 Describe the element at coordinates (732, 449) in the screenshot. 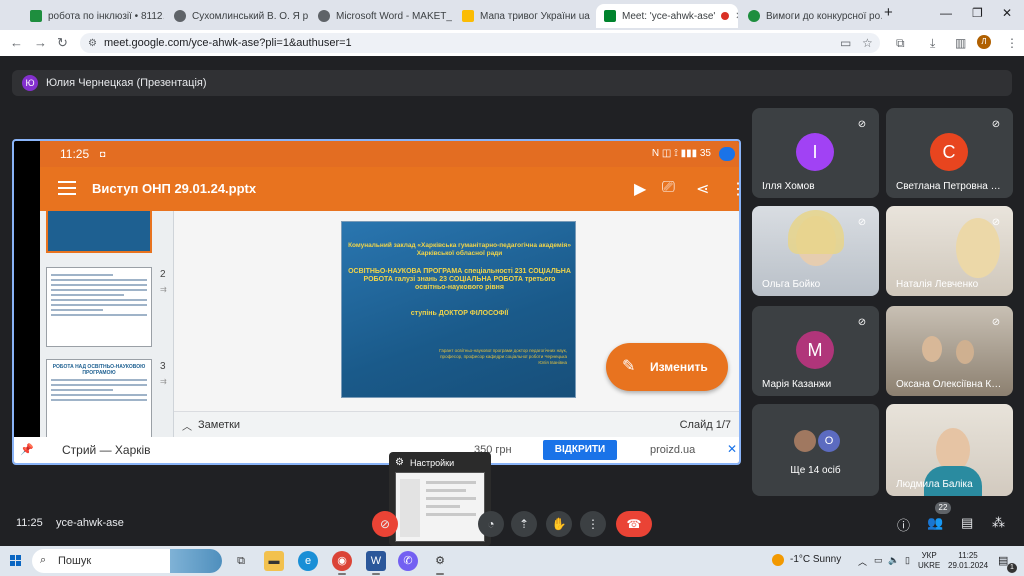

I see `ad-close-icon: ✕` at that location.